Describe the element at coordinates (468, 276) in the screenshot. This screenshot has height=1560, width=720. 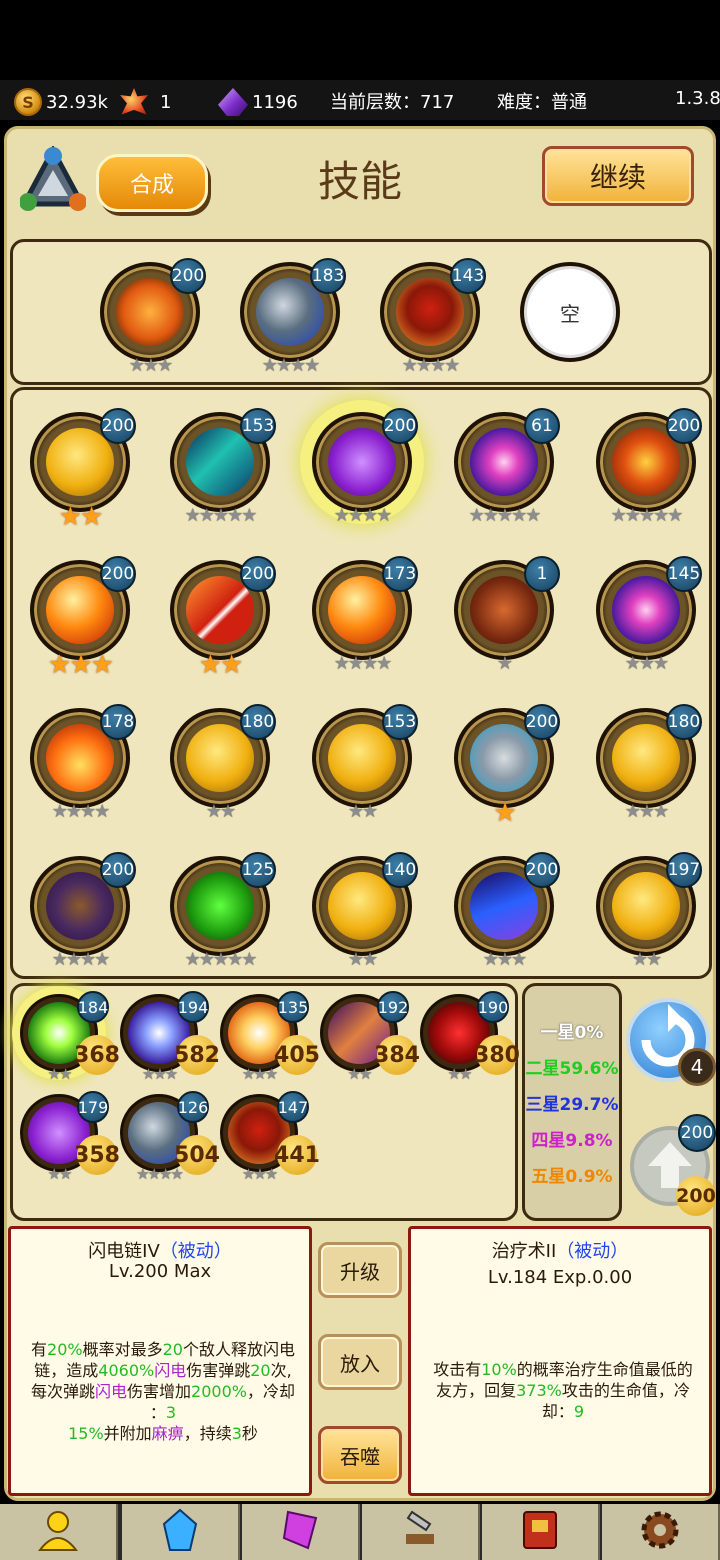
I see `skill-level-badge: 143` at that location.